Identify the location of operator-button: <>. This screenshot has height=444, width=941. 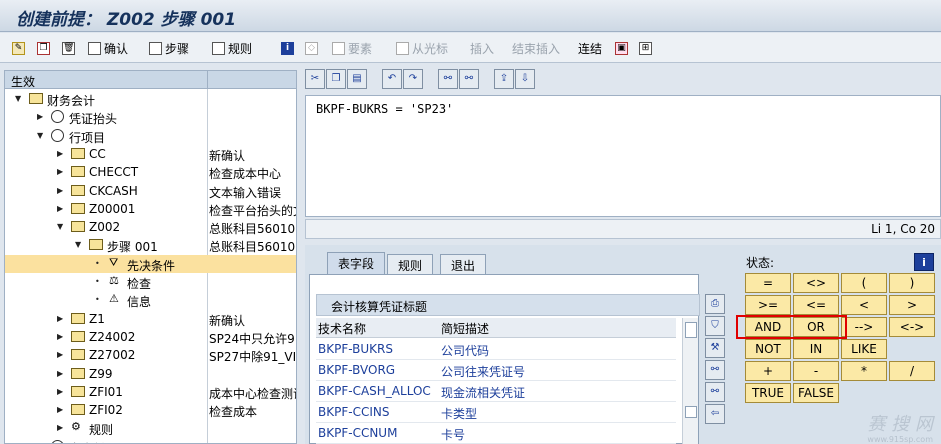
(816, 283).